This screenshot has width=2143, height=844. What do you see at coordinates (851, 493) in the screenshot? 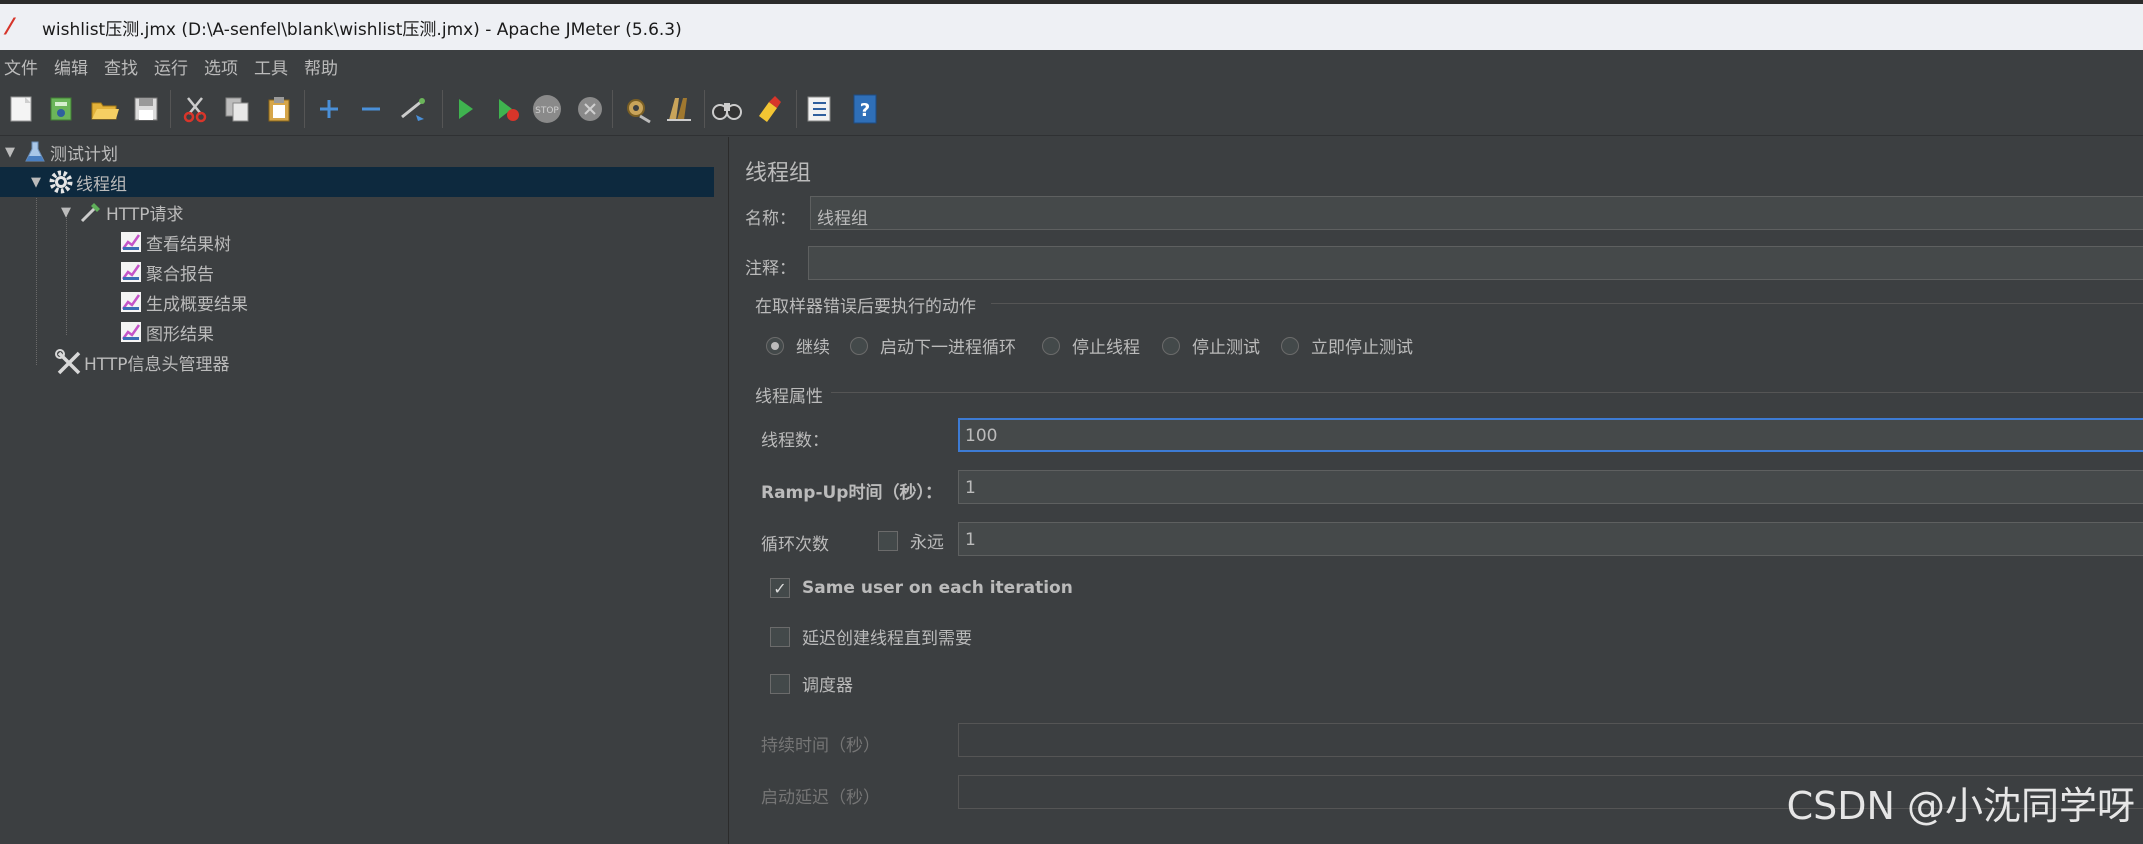
I see `rampup-label: Ramp-Up时间（秒）：` at bounding box center [851, 493].